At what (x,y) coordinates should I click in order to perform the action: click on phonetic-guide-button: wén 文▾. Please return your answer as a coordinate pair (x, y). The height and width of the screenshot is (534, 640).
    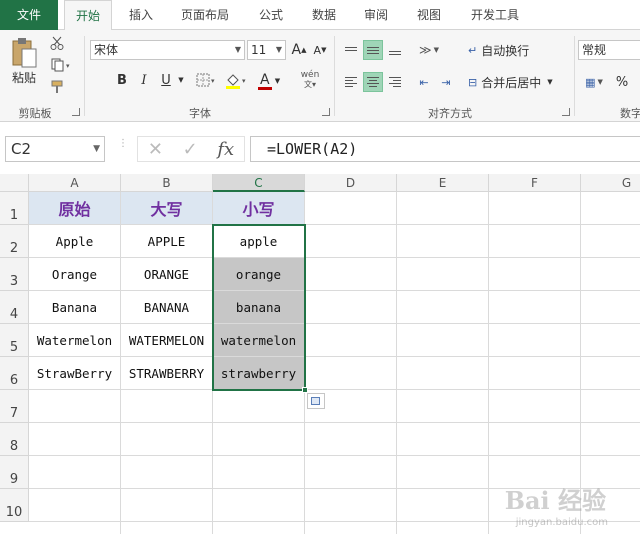
    Looking at the image, I should click on (310, 80).